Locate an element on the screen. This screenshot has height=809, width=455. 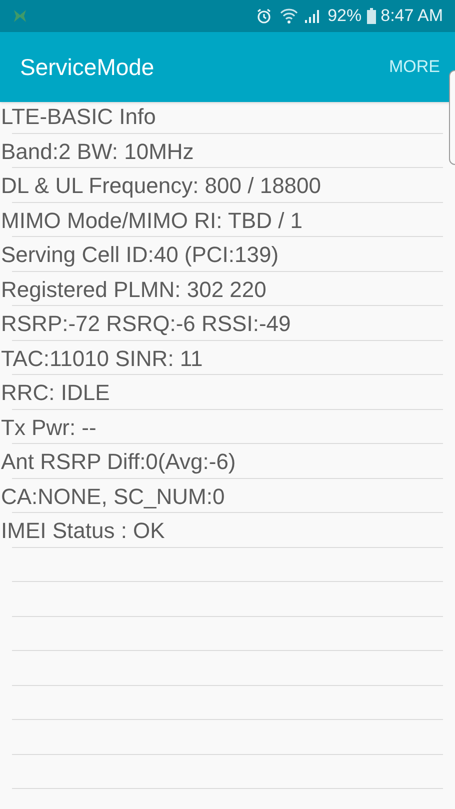
info-line: TAC:11010 SINR: 11 is located at coordinates (102, 358).